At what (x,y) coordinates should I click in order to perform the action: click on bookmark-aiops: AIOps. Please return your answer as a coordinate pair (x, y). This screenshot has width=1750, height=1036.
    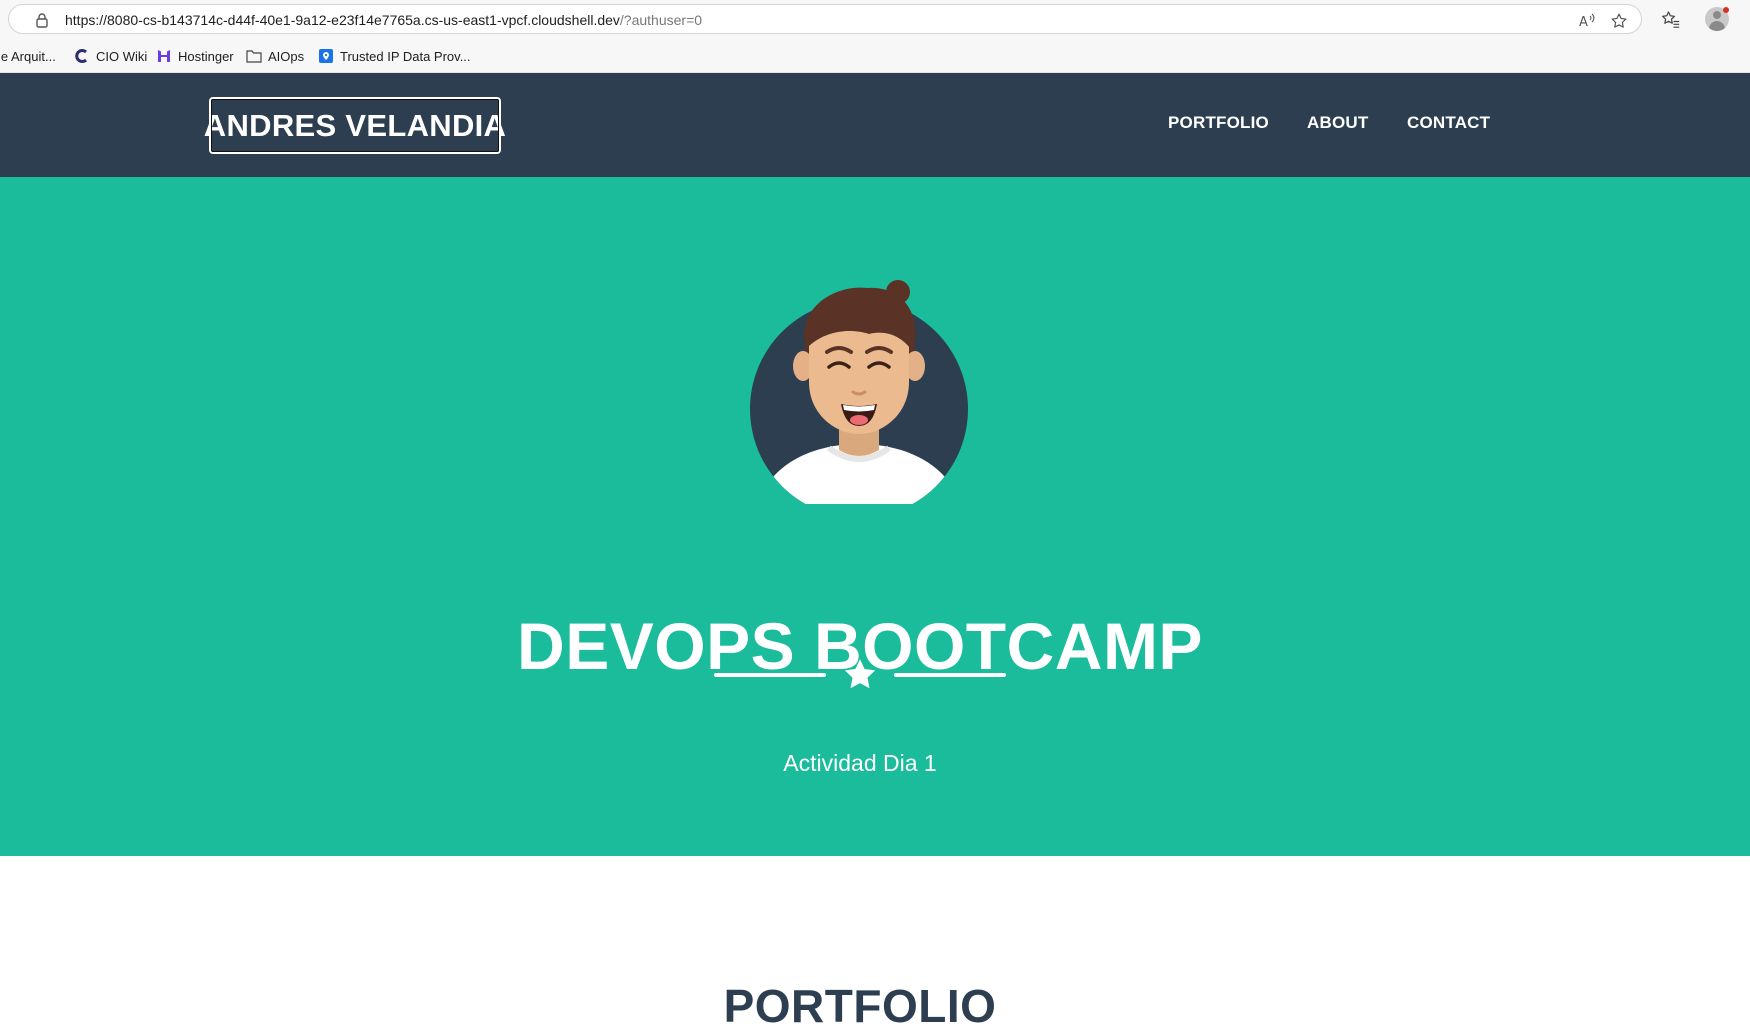
    Looking at the image, I should click on (275, 56).